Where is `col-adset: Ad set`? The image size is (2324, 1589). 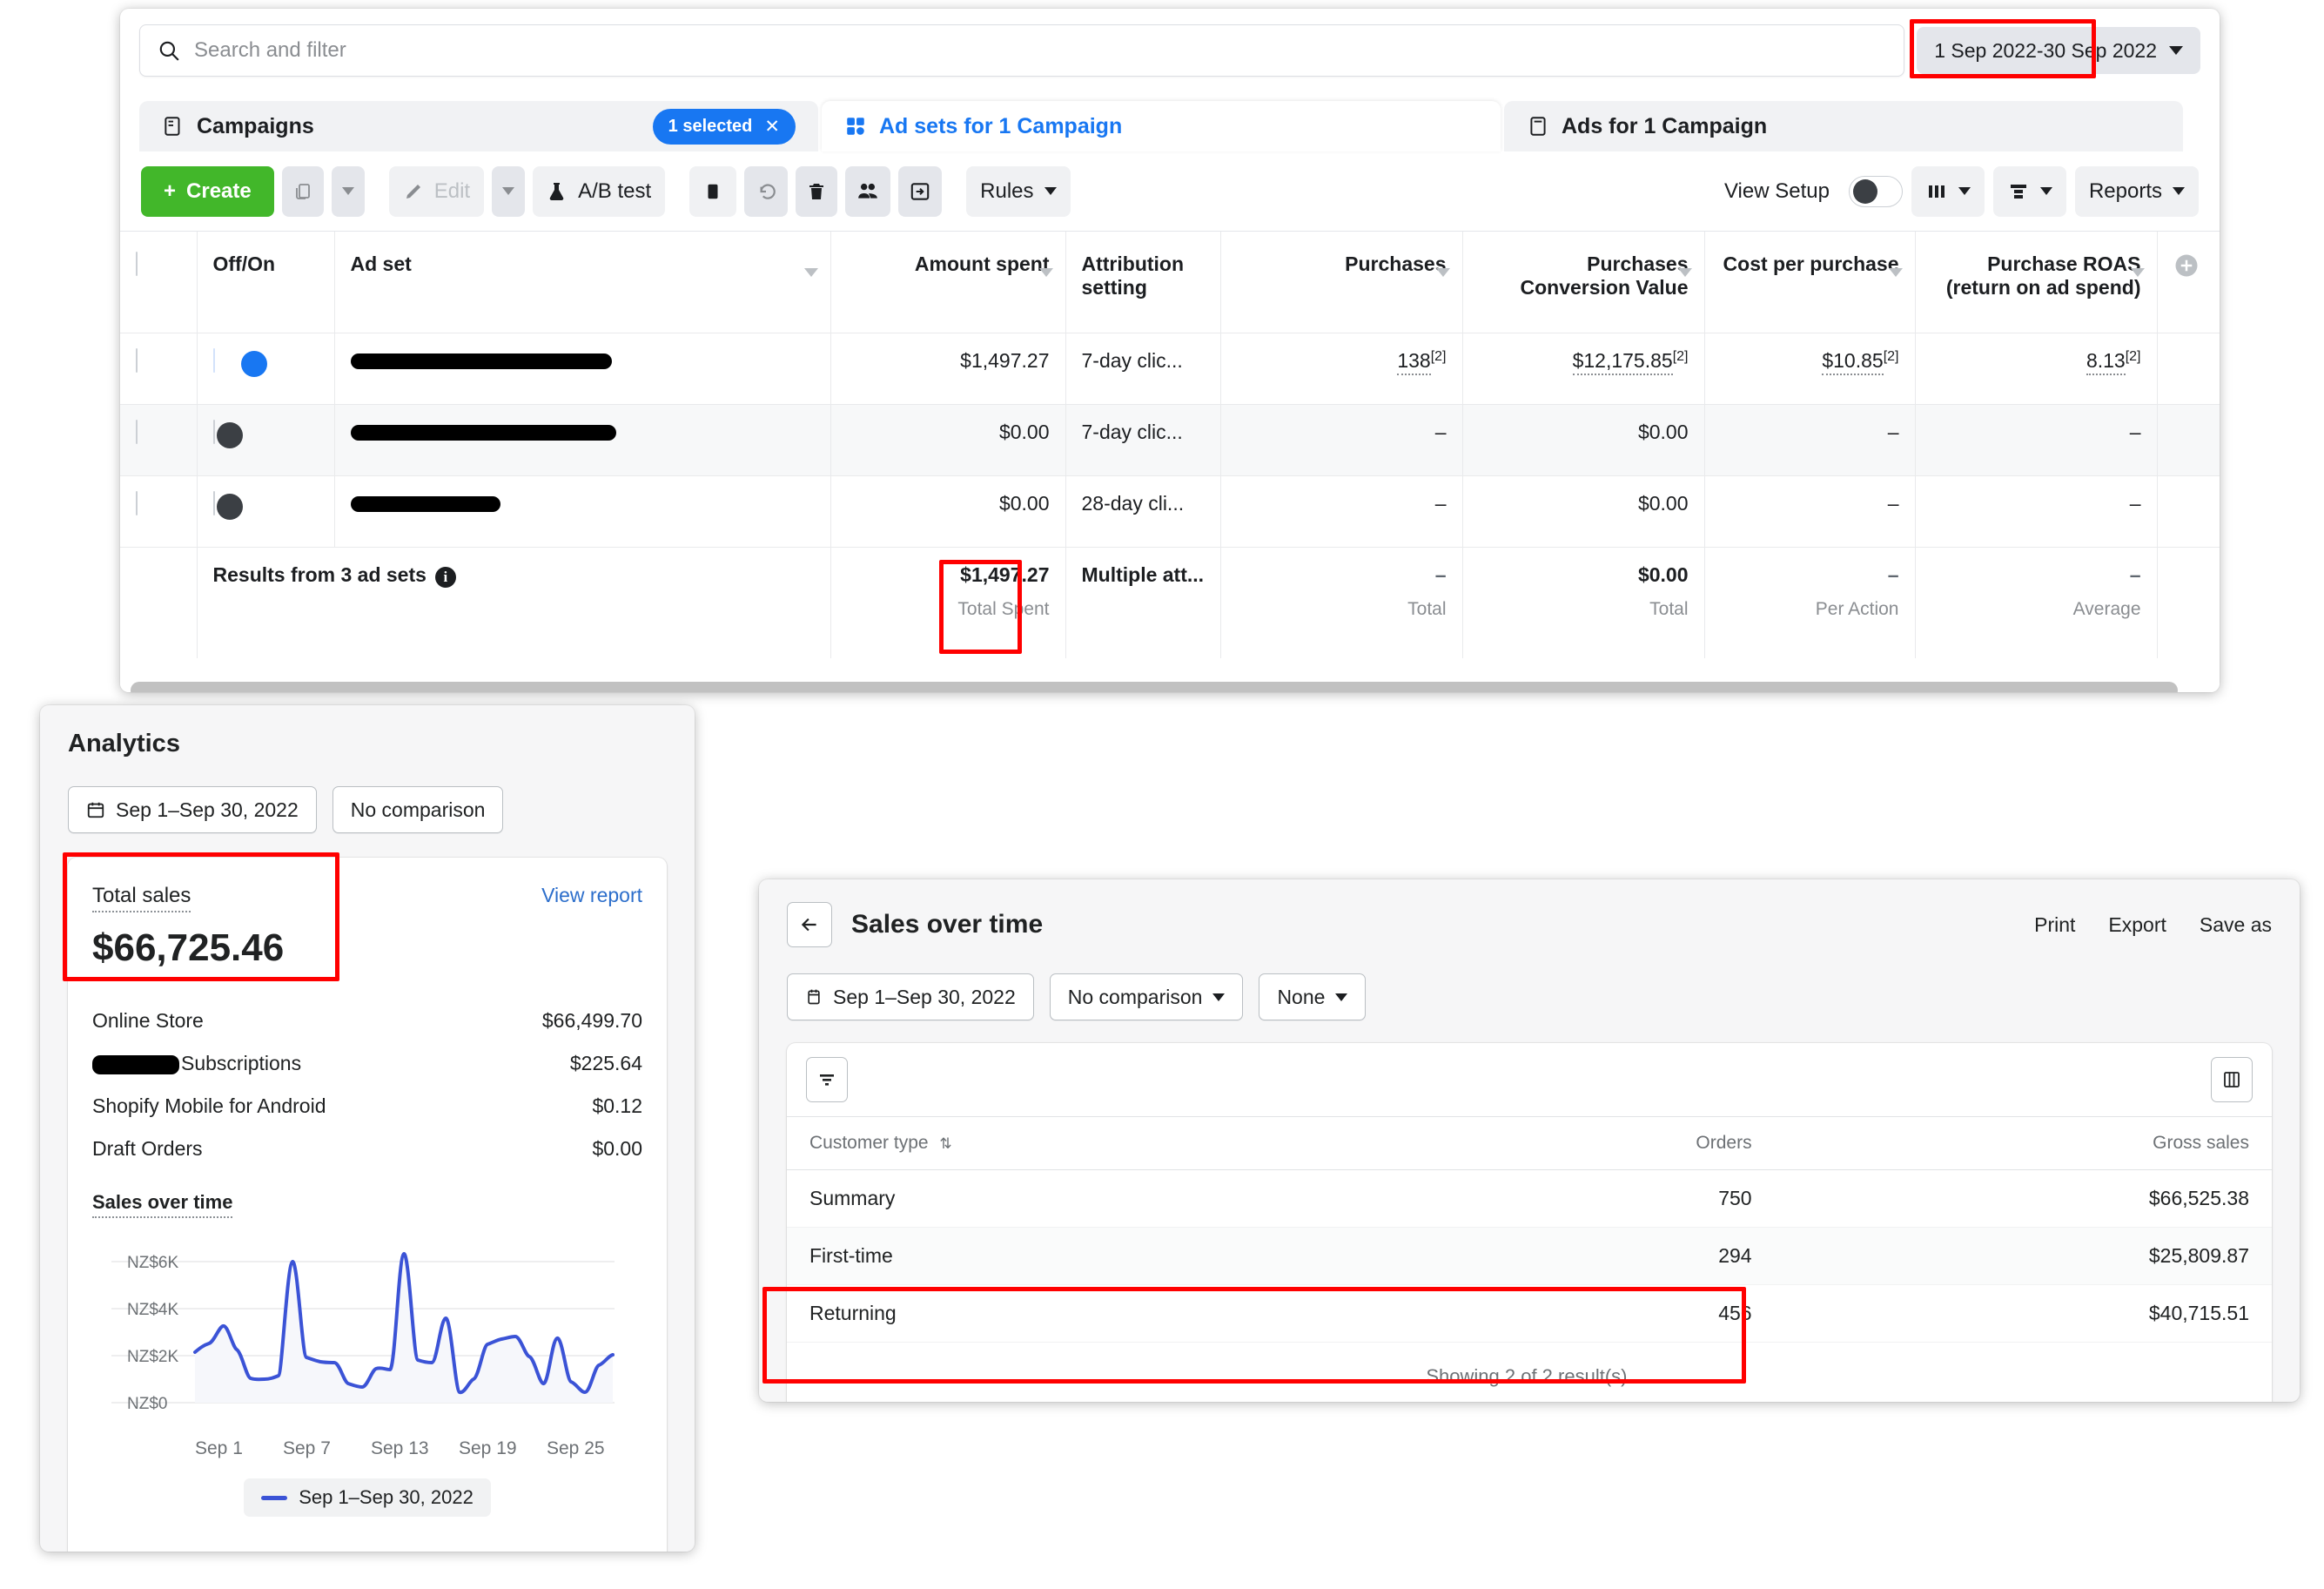 col-adset: Ad set is located at coordinates (582, 282).